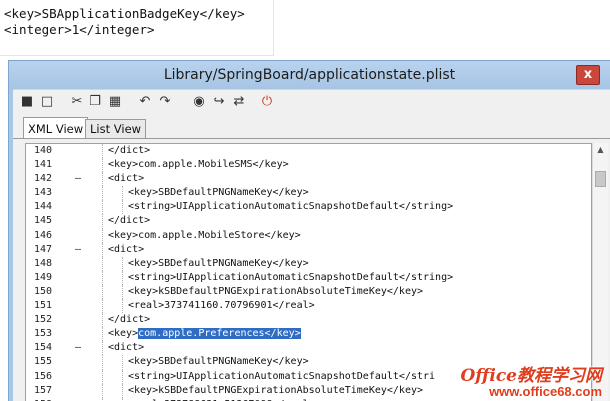 The width and height of the screenshot is (610, 401). I want to click on code-line: 143 <key>SBDefaultPNGNameKey</key>, so click(308, 193).